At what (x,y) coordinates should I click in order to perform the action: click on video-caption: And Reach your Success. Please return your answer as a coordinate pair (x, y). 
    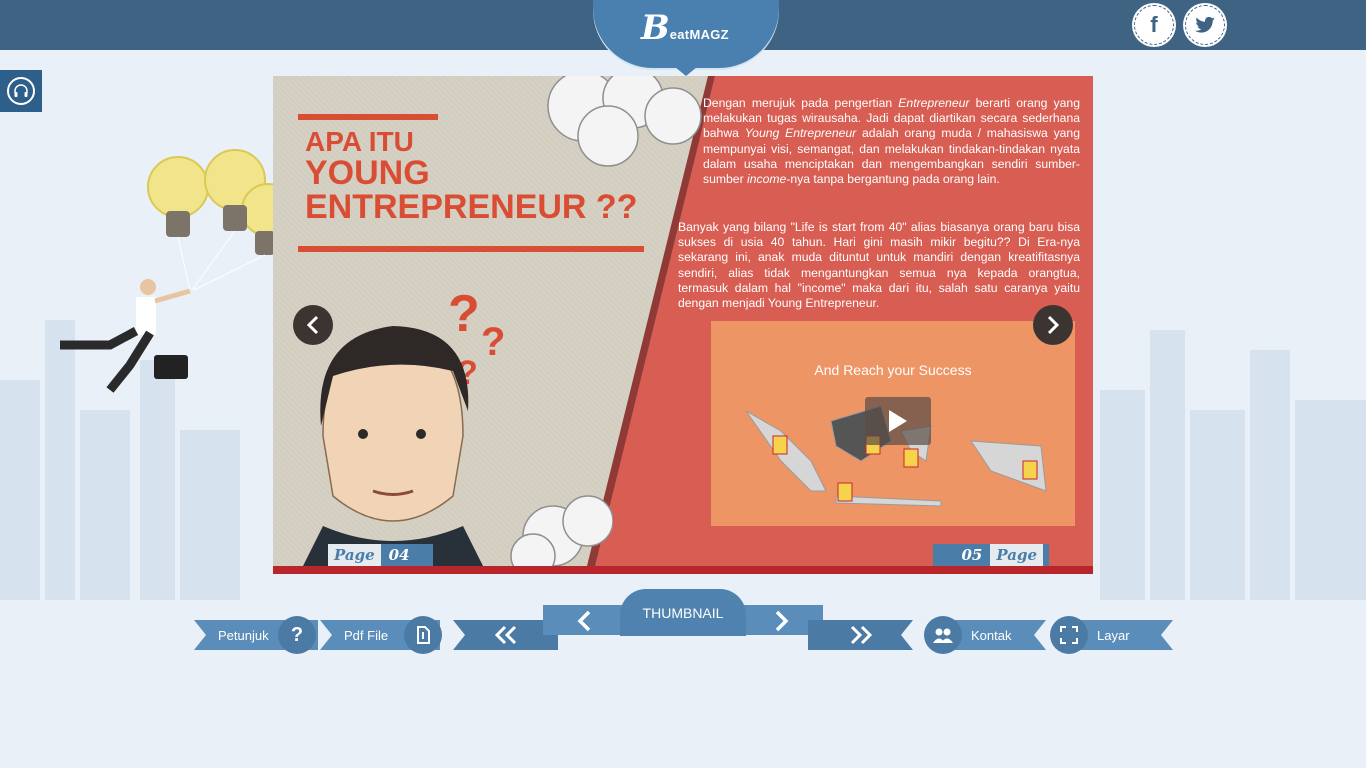
    Looking at the image, I should click on (893, 370).